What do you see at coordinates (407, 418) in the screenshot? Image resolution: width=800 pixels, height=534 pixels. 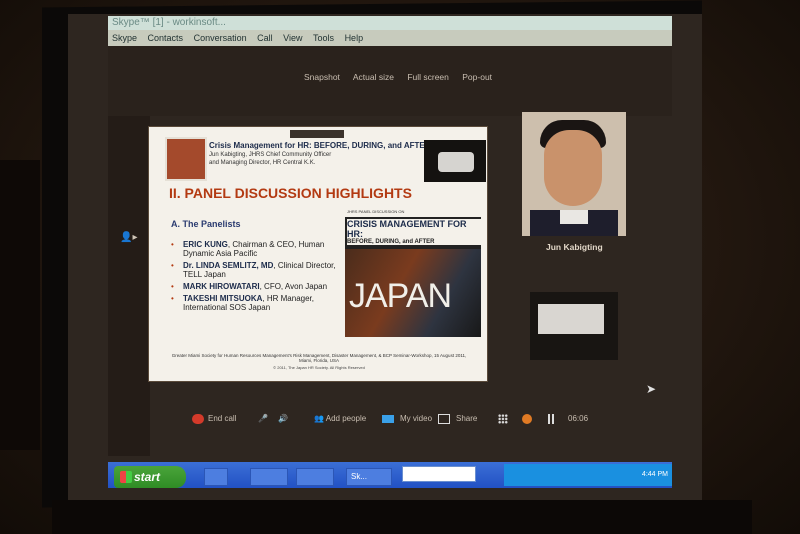 I see `my-video-button: My video` at bounding box center [407, 418].